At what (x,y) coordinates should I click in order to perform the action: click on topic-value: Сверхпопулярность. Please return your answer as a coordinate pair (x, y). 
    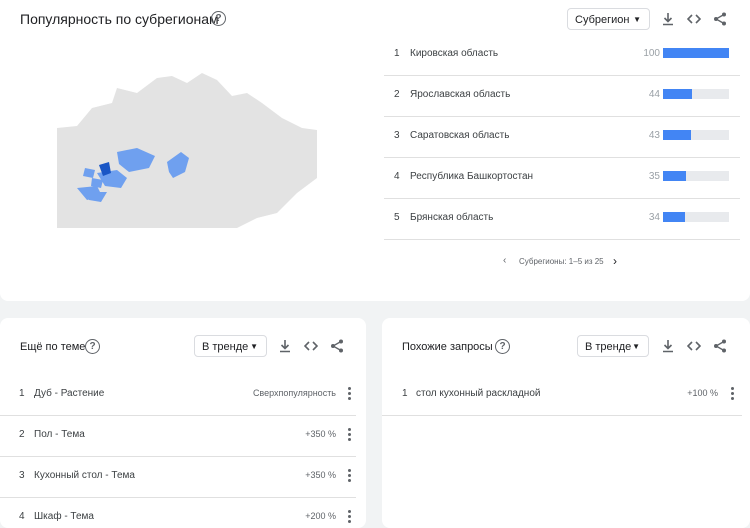
    Looking at the image, I should click on (294, 393).